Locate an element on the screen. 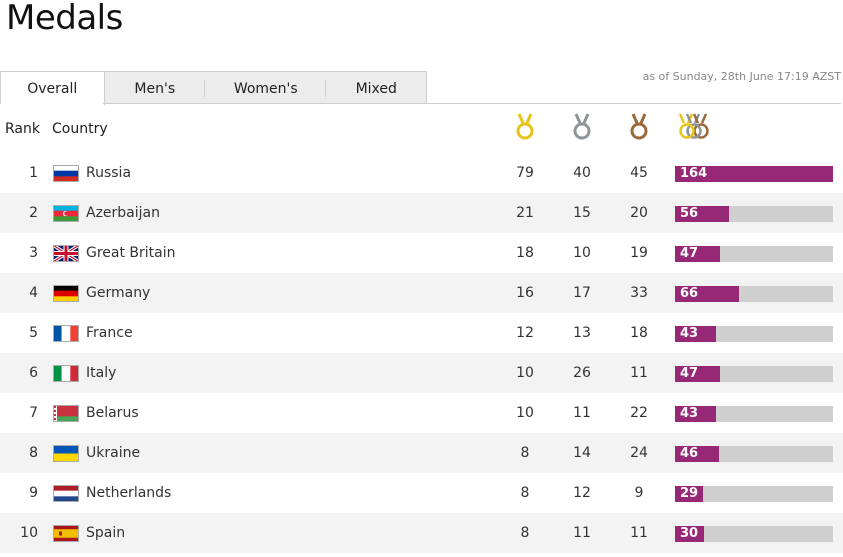 Image resolution: width=843 pixels, height=557 pixels. silver-count: 13 is located at coordinates (582, 333).